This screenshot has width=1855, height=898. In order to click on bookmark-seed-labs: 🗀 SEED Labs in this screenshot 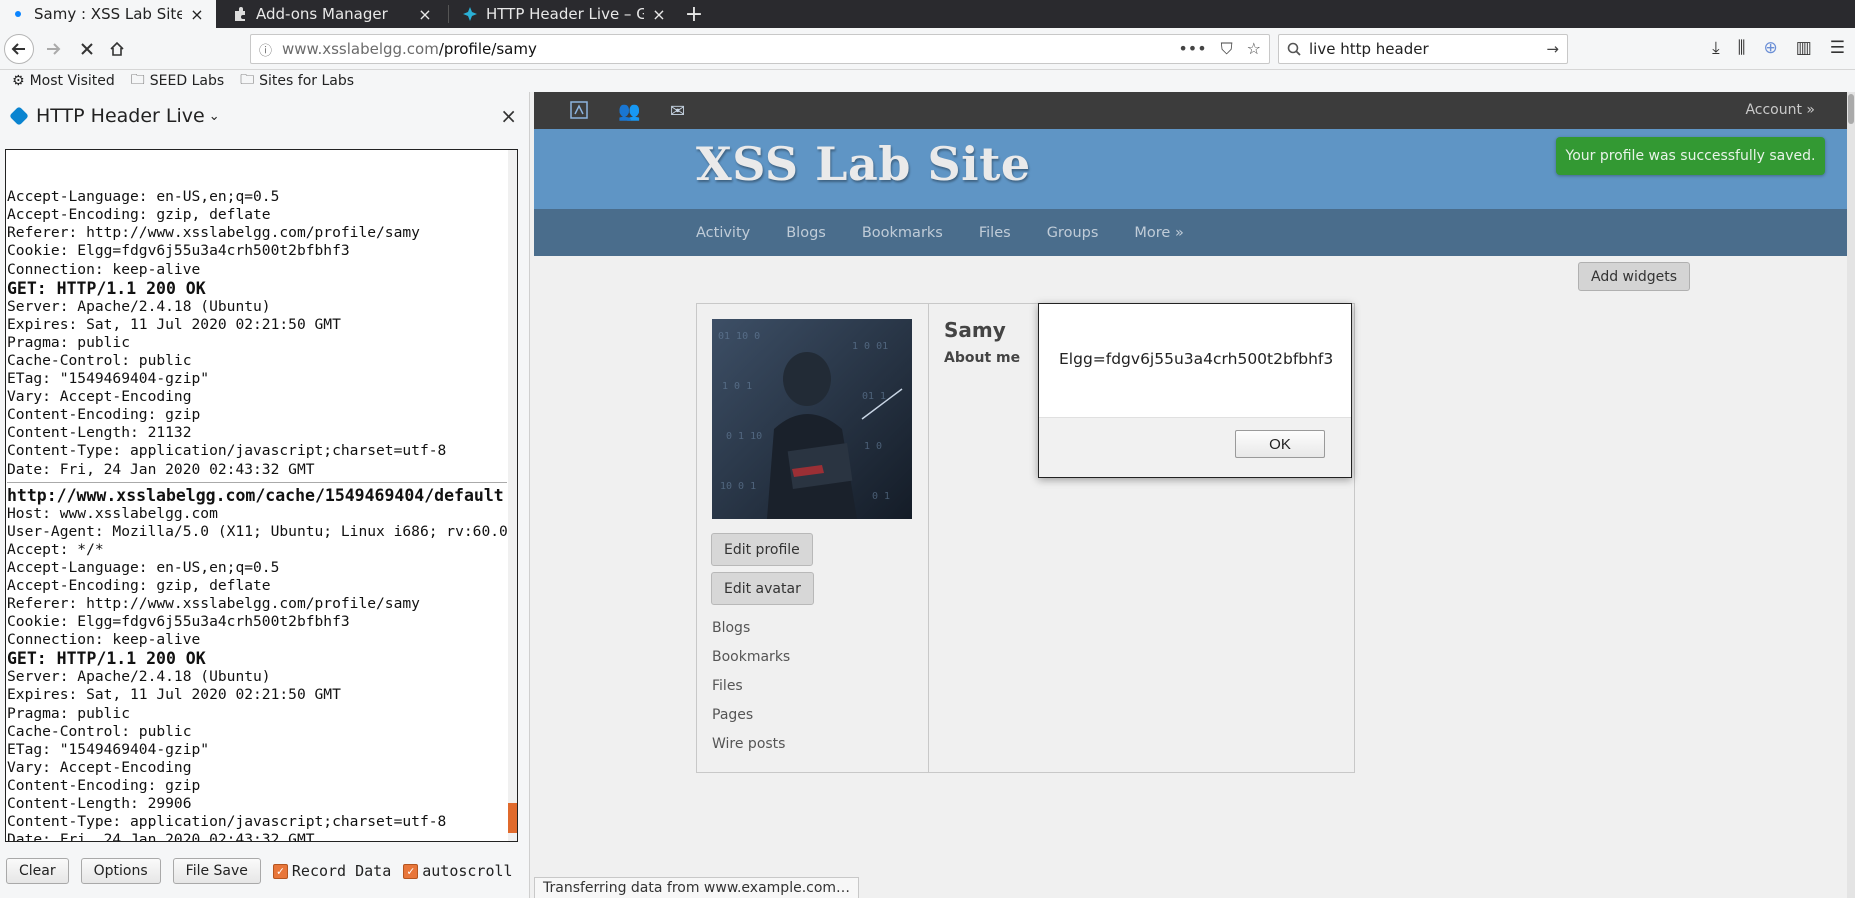, I will do `click(177, 81)`.